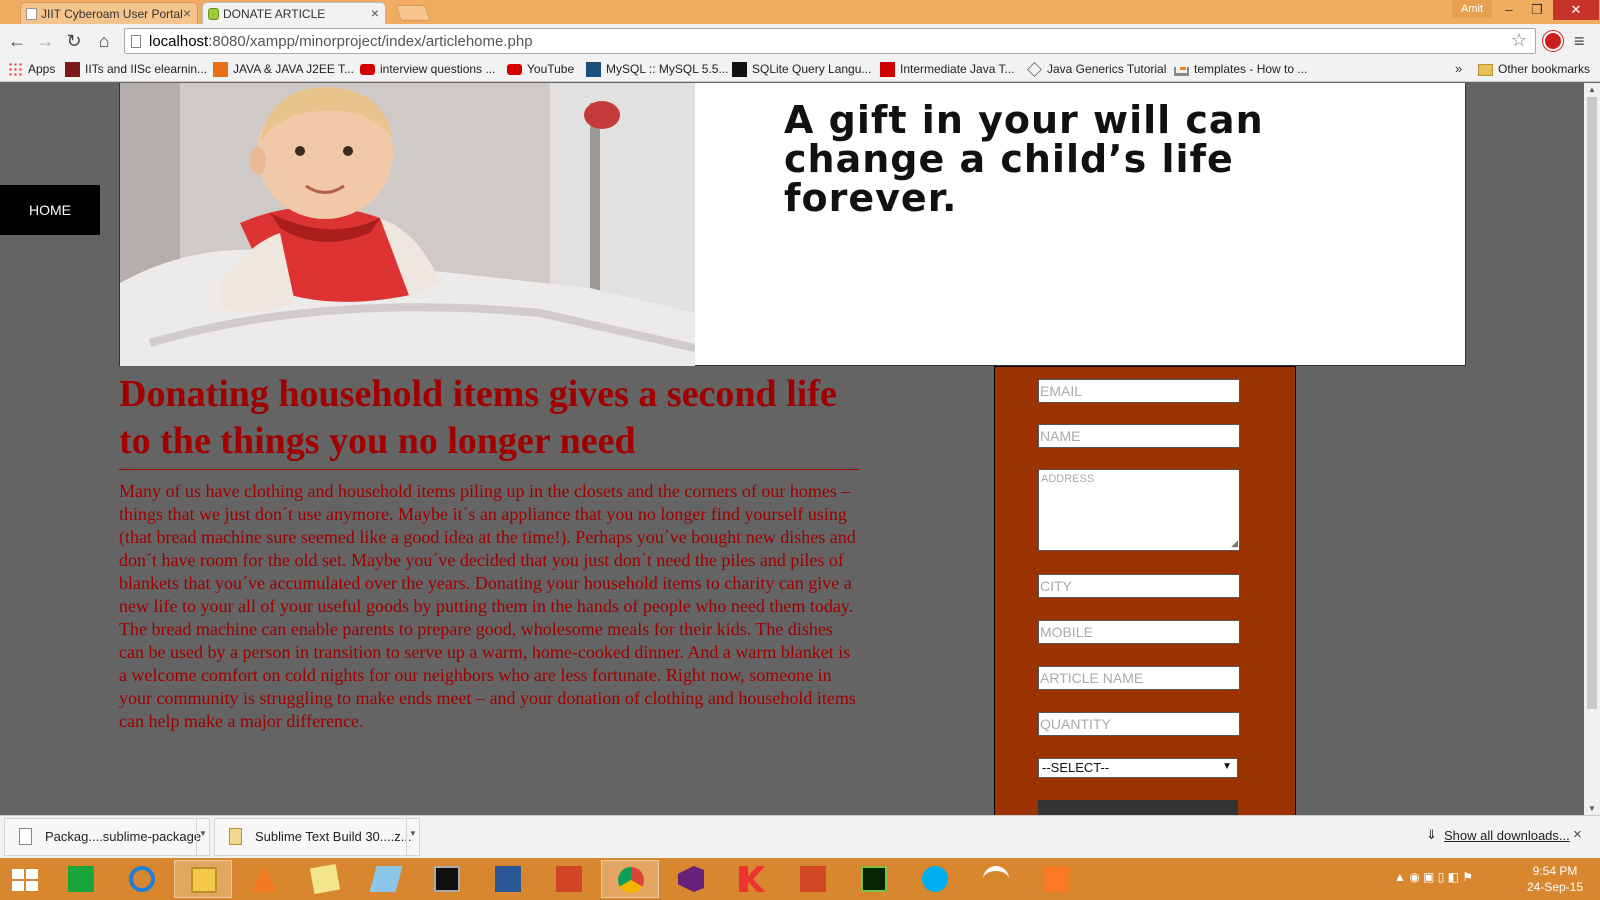 Image resolution: width=1600 pixels, height=900 pixels. Describe the element at coordinates (1139, 678) in the screenshot. I see `article-name-field: ARTICLE NAME` at that location.